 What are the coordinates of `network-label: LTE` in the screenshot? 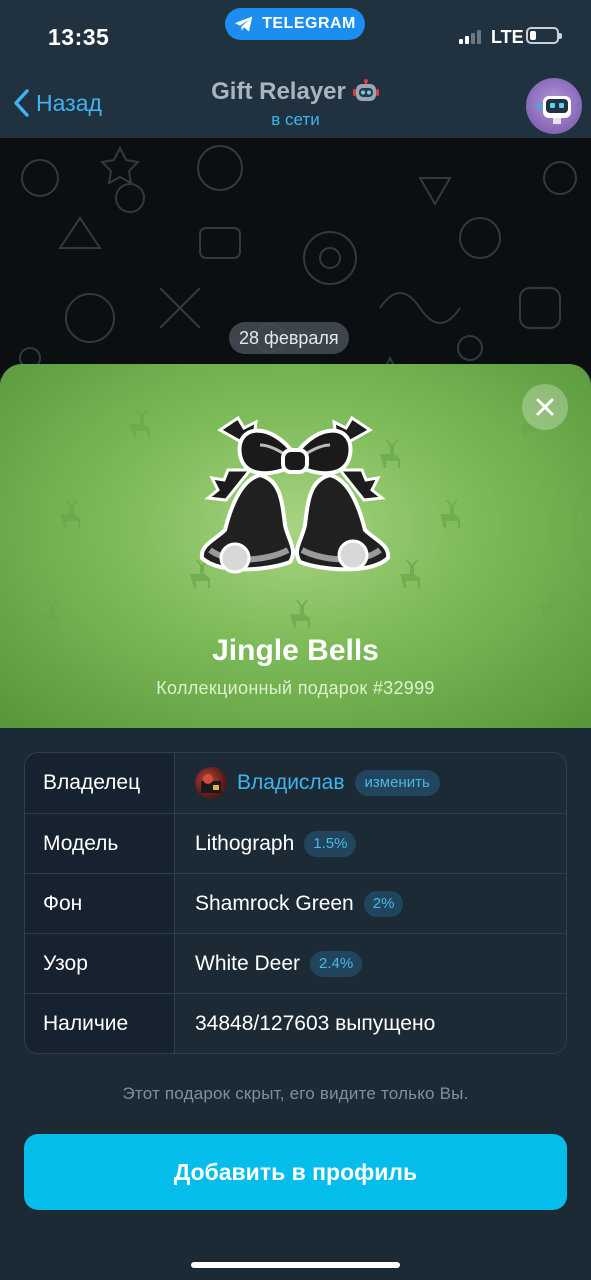 It's located at (507, 37).